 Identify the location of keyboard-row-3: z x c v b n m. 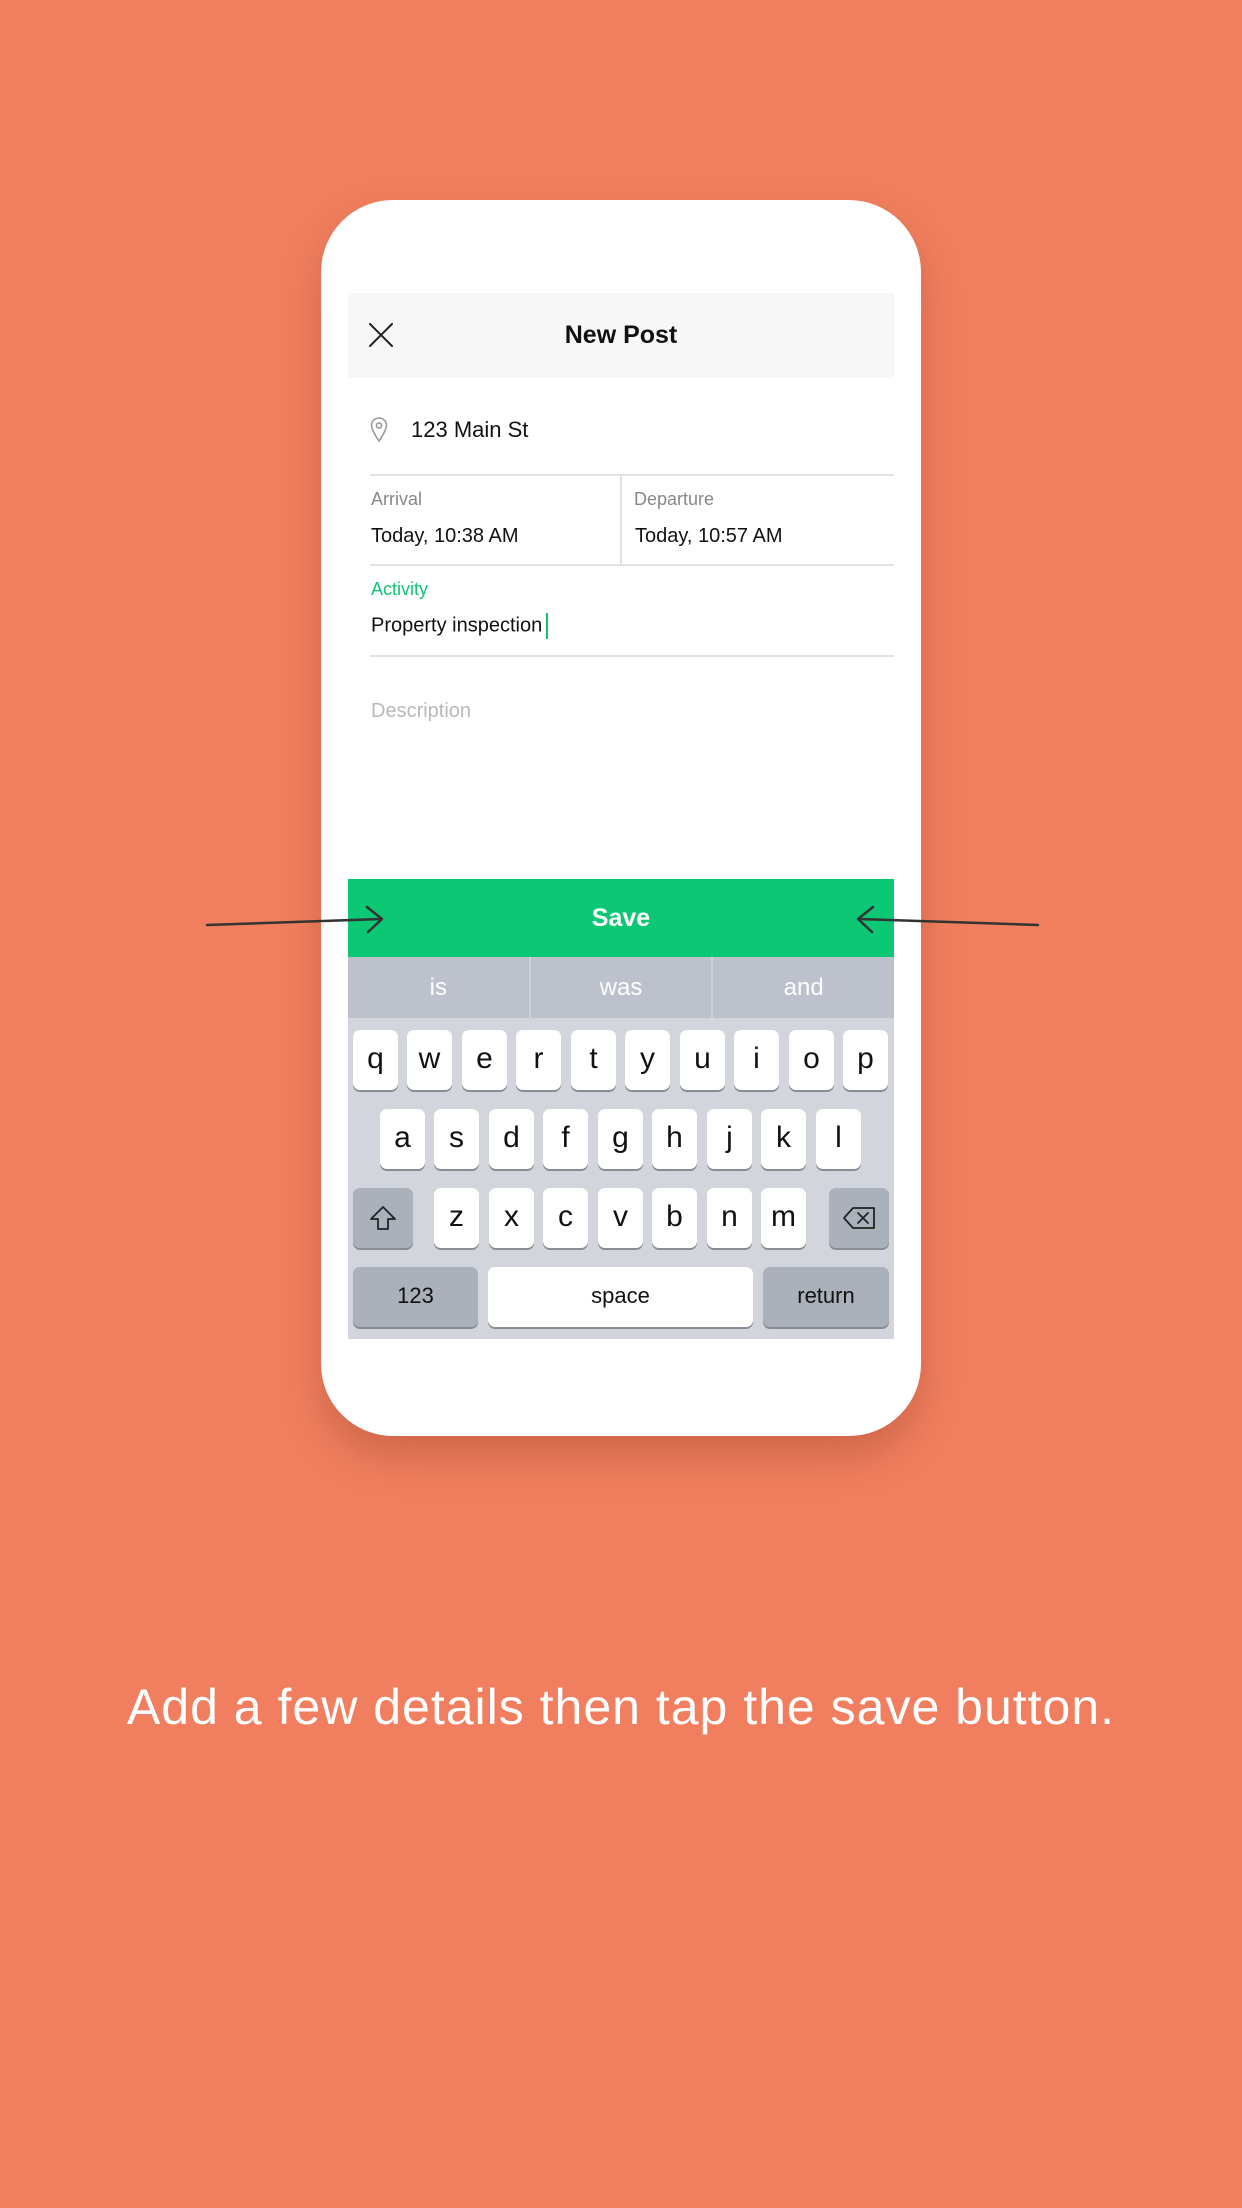
(621, 1218).